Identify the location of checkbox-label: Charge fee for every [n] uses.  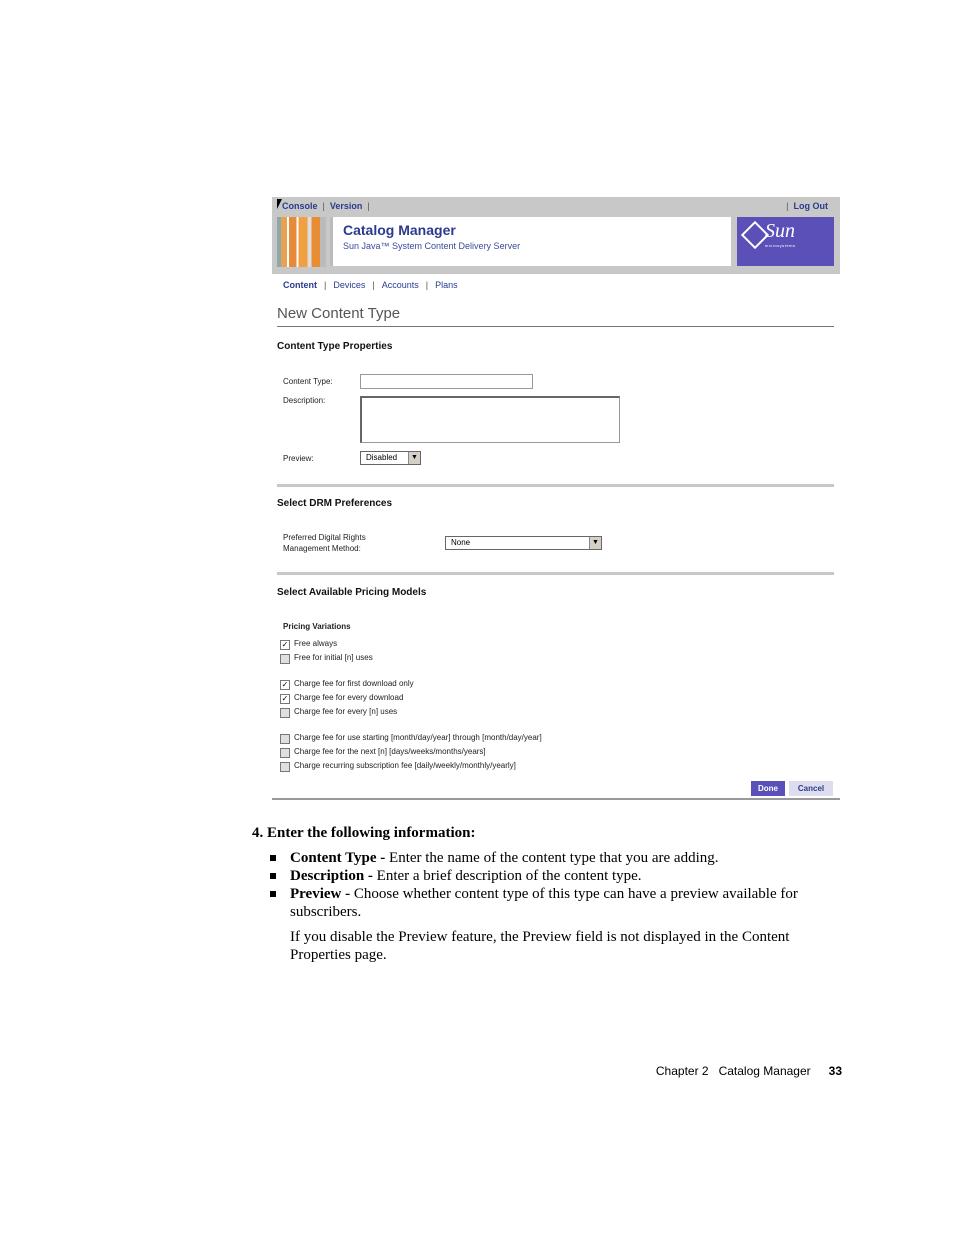
(346, 711).